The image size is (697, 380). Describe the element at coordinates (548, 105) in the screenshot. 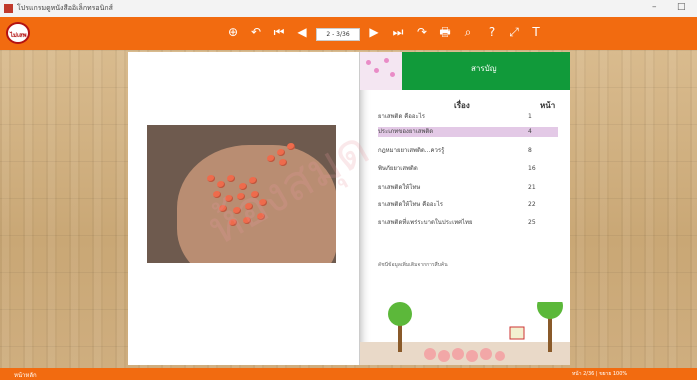

I see `toc-header-page: หน้า` at that location.